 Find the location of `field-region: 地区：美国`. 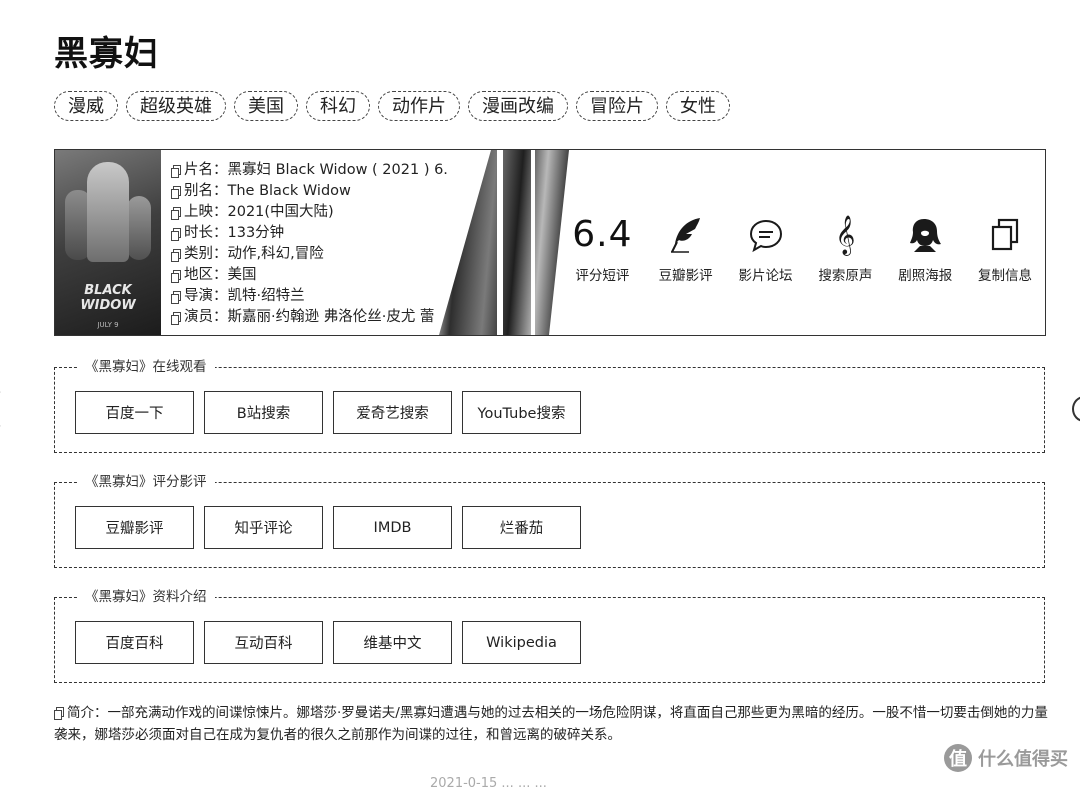

field-region: 地区：美国 is located at coordinates (336, 275).